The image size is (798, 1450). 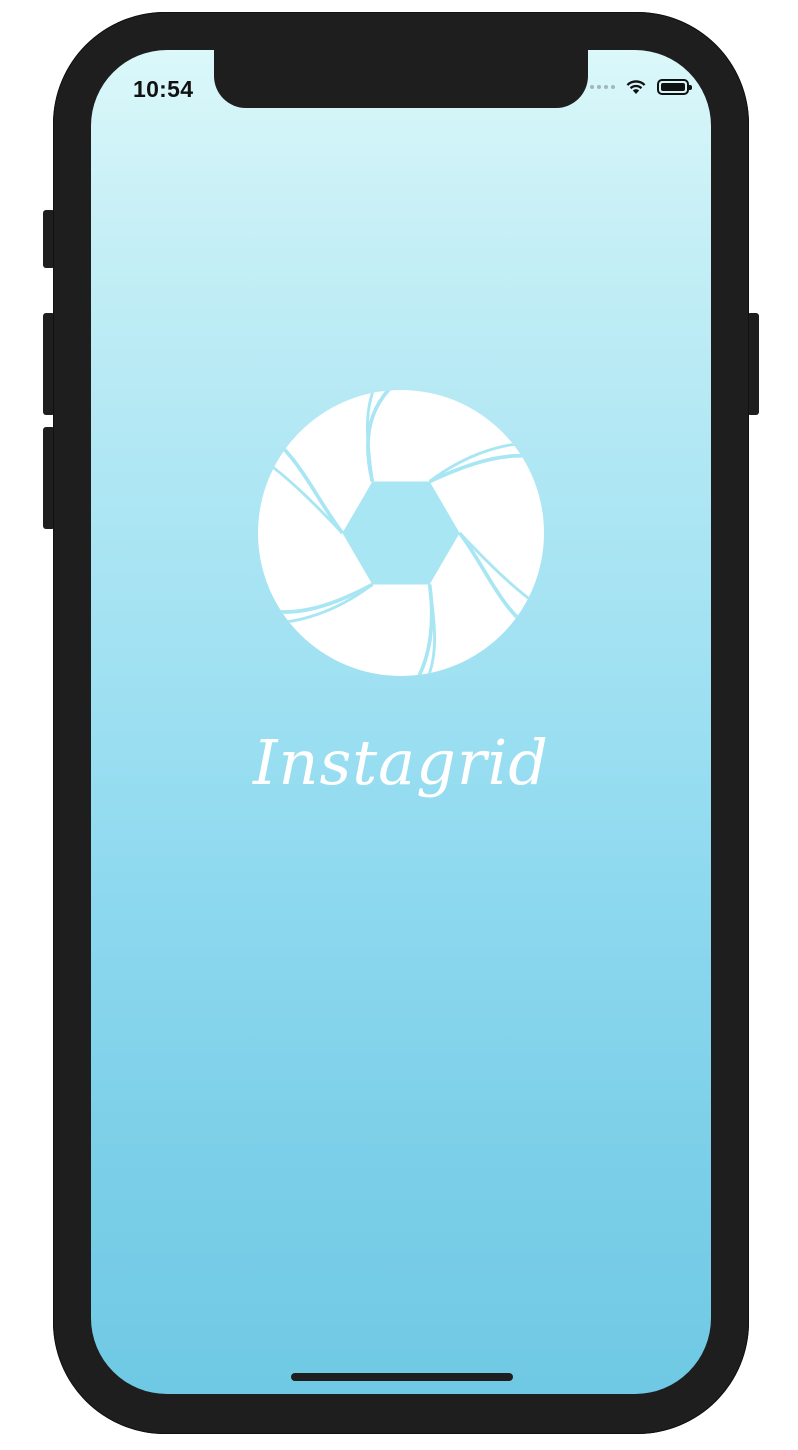 I want to click on battery-icon, so click(x=674, y=86).